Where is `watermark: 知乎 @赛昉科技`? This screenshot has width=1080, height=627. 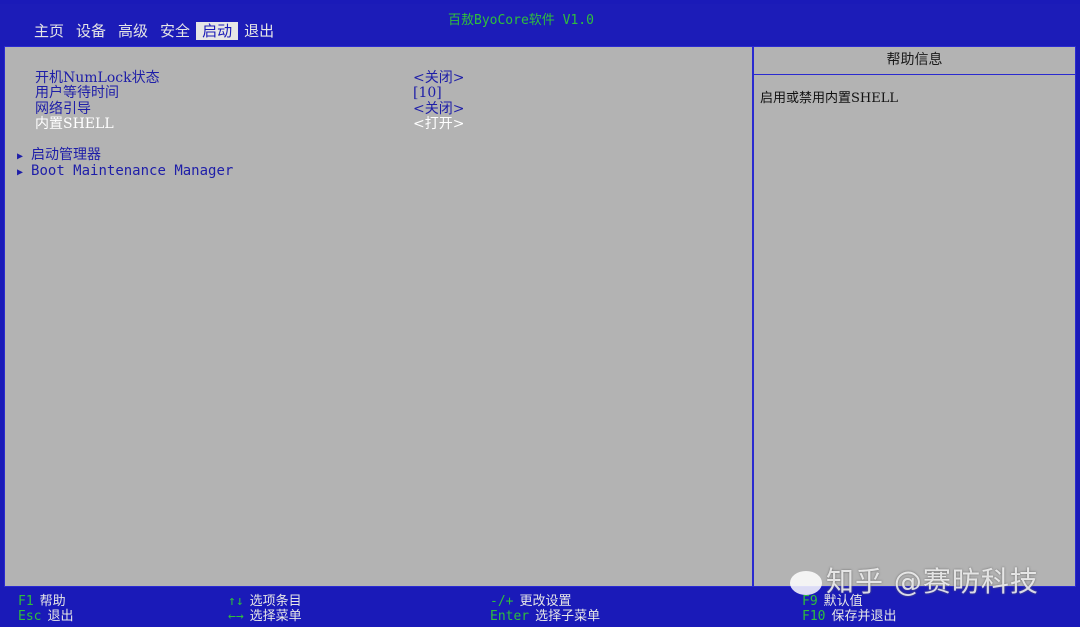
watermark: 知乎 @赛昉科技 is located at coordinates (914, 580).